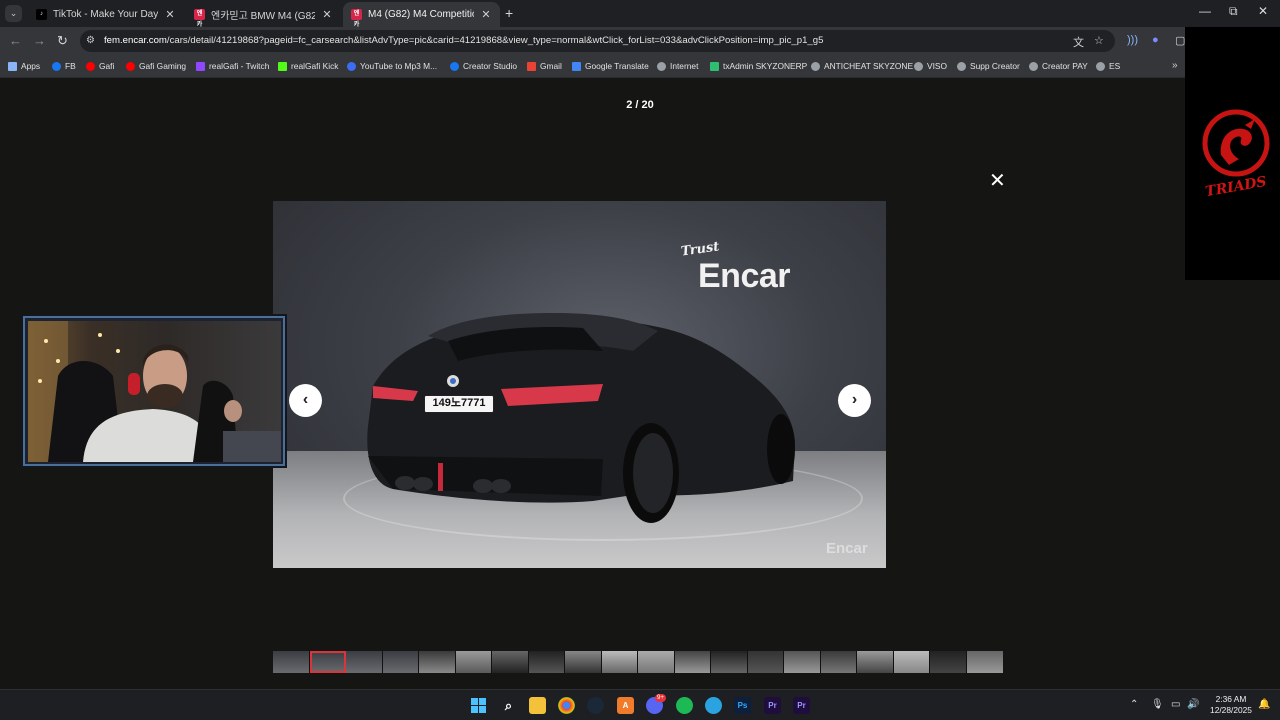 This screenshot has width=1280, height=720. What do you see at coordinates (595, 705) in the screenshot?
I see `steam-icon` at bounding box center [595, 705].